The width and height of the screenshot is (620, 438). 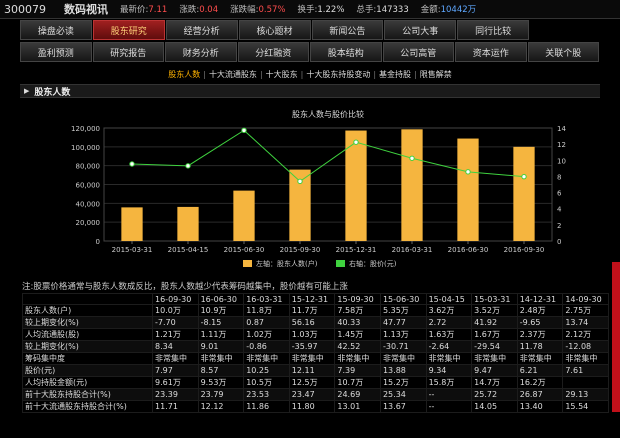 What do you see at coordinates (128, 30) in the screenshot?
I see `nav-tab: 股东研究` at bounding box center [128, 30].